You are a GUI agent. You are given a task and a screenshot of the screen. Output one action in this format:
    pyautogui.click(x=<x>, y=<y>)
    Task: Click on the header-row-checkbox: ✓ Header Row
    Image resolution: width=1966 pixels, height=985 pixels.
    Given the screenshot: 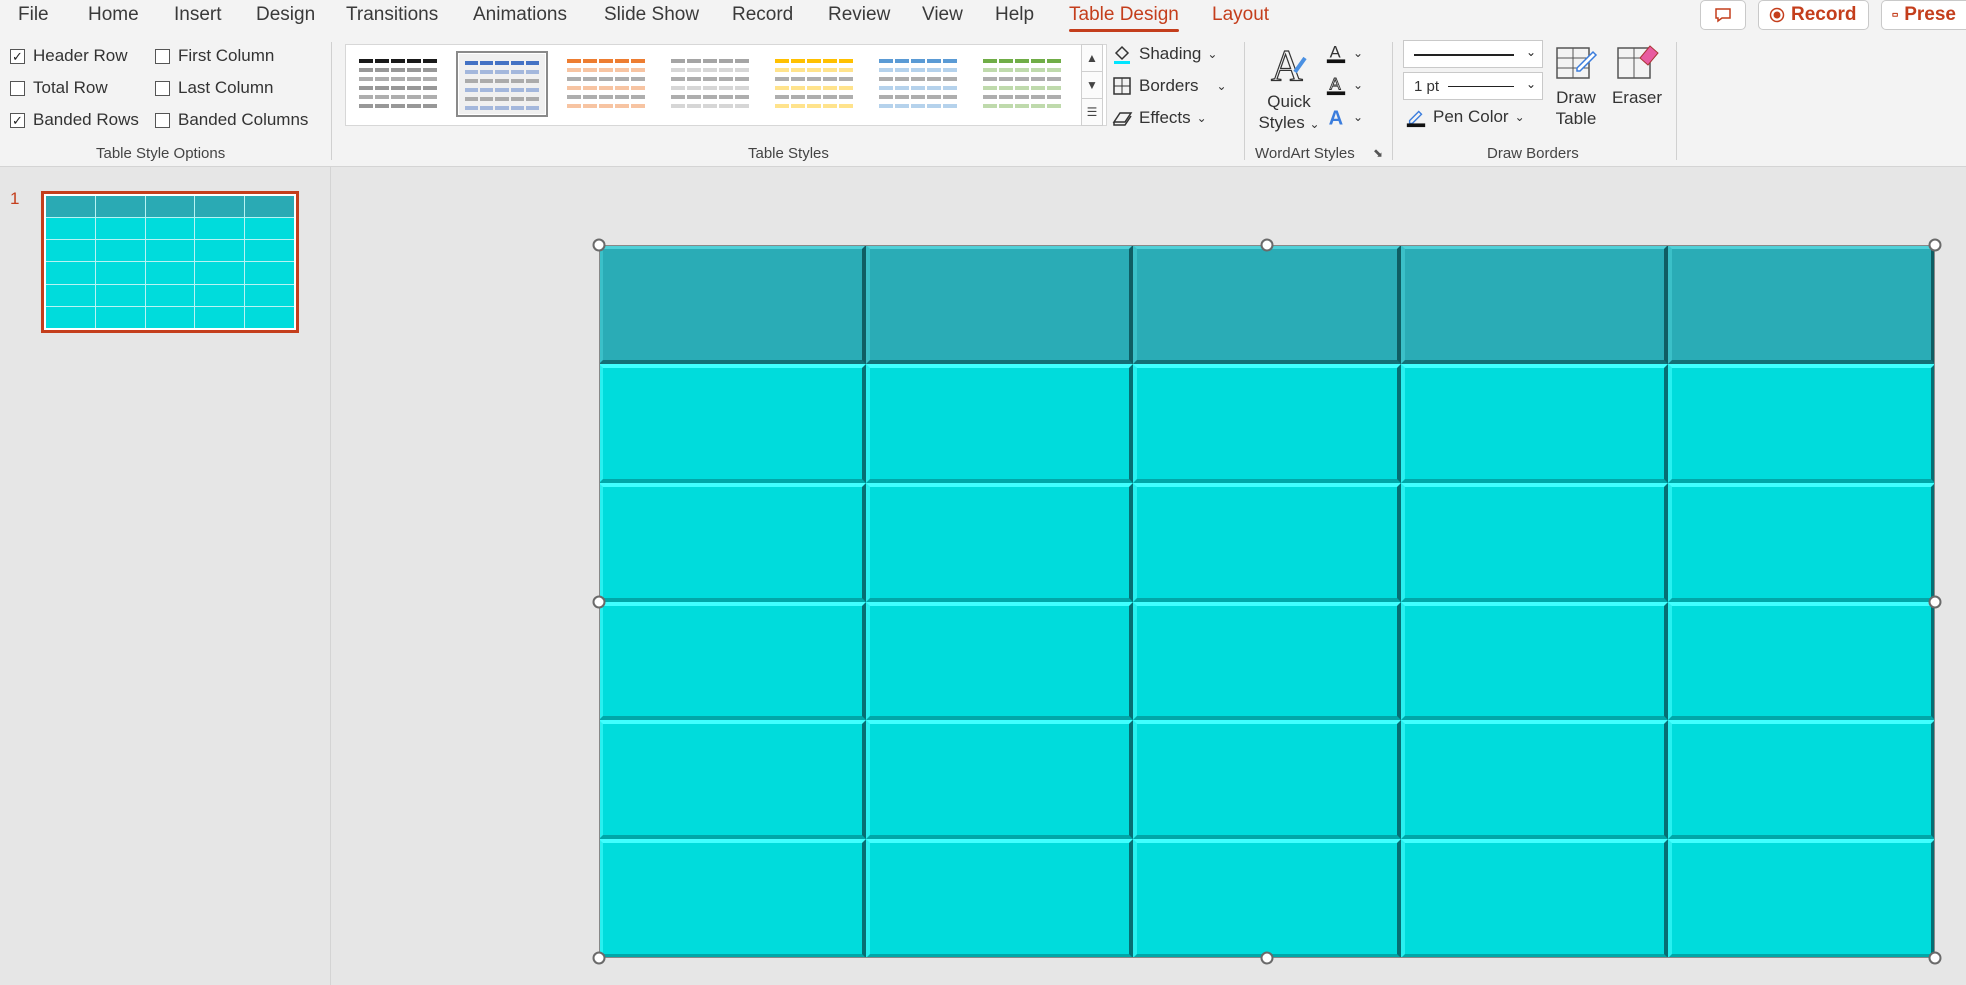 What is the action you would take?
    pyautogui.click(x=69, y=56)
    